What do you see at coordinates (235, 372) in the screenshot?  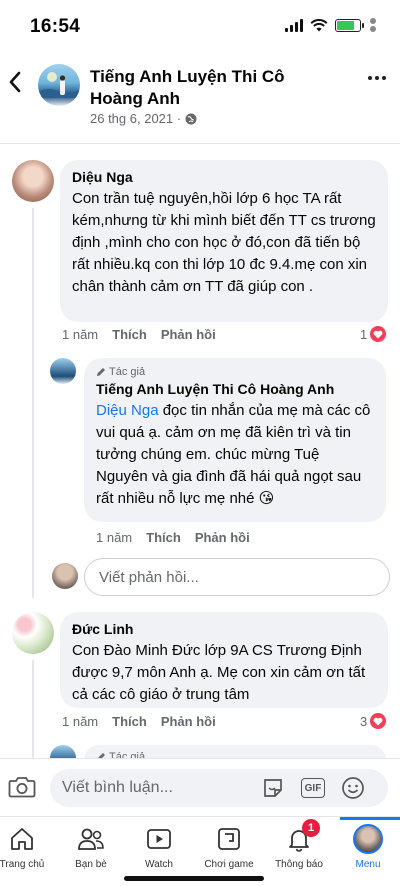 I see `author-tag: Tác giả` at bounding box center [235, 372].